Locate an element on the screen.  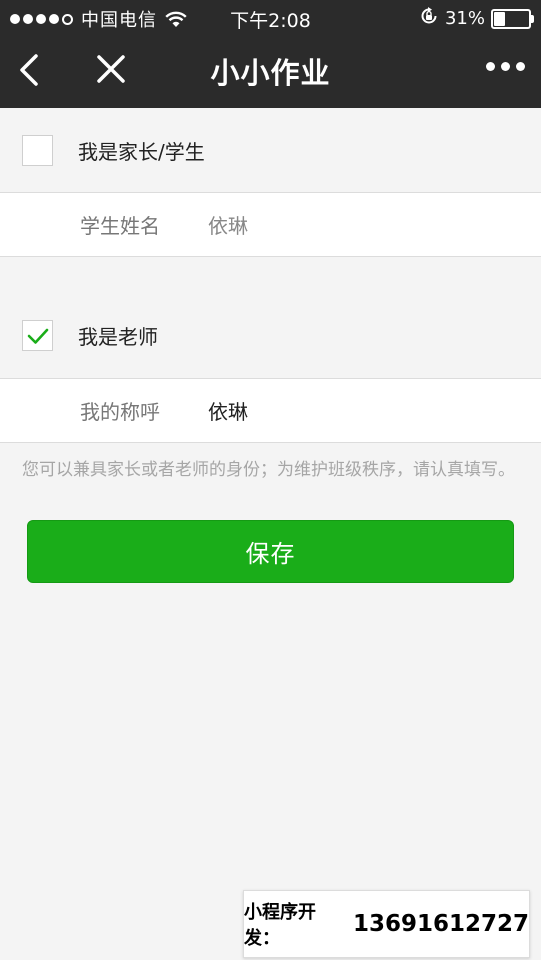
teacher-role-label: 我是老师 is located at coordinates (118, 337).